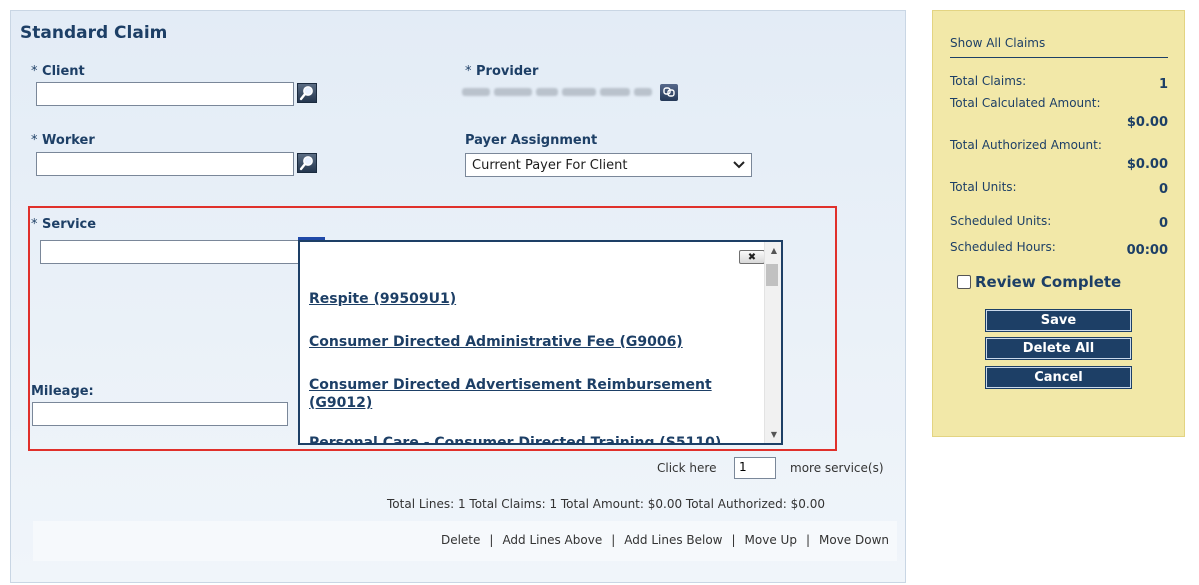  Describe the element at coordinates (739, 165) in the screenshot. I see `chevron-down-icon` at that location.